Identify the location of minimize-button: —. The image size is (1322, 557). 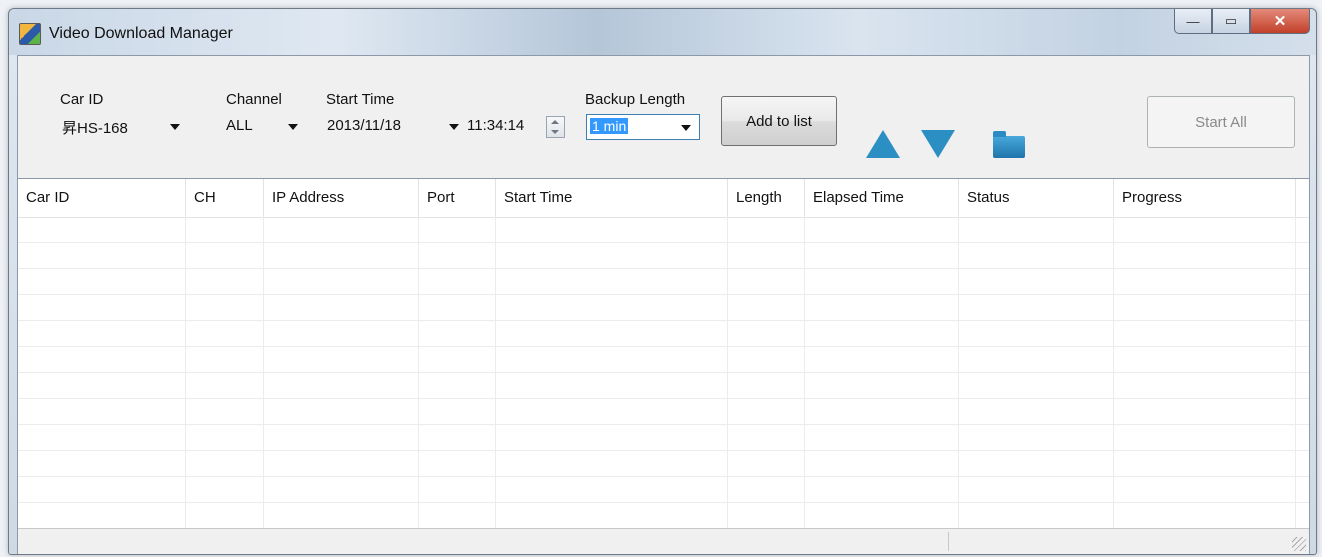
(1193, 21).